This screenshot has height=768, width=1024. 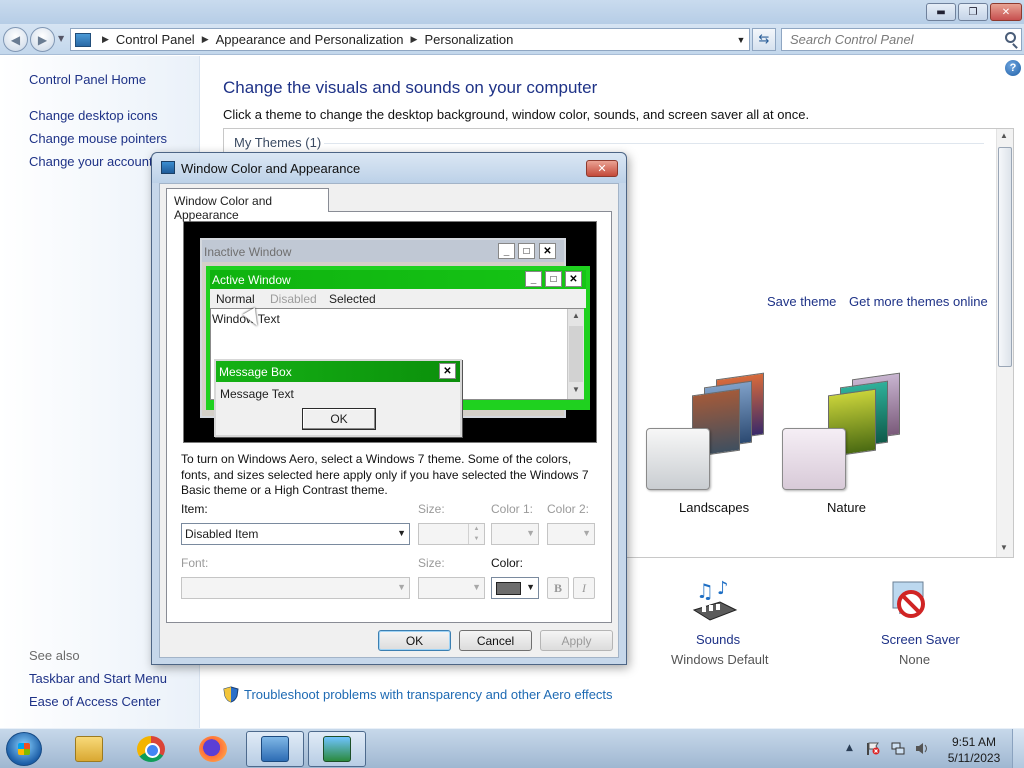 I want to click on firefox-icon, so click(x=213, y=749).